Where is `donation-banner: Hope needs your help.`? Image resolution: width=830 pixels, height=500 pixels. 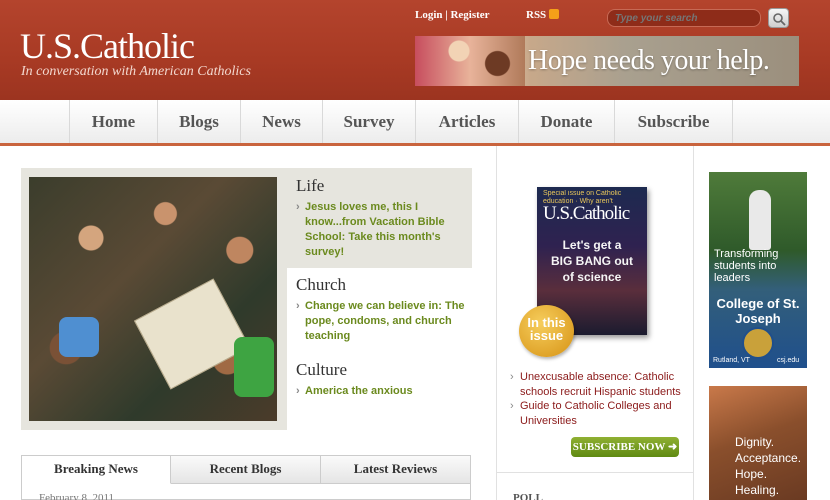
donation-banner: Hope needs your help. is located at coordinates (607, 61).